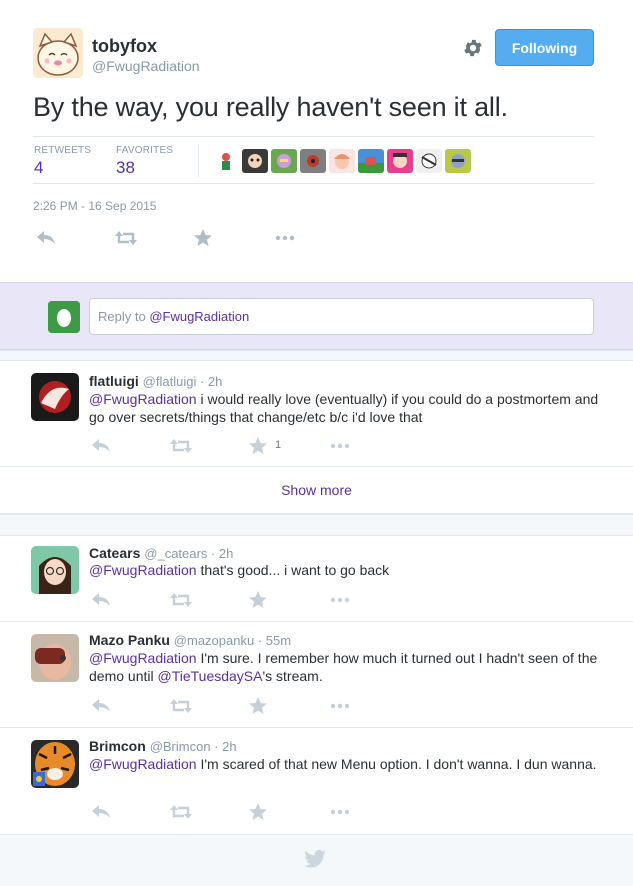 The image size is (633, 886). I want to click on reply-author: Mazo Panku @mazopanku · 55m, so click(190, 640).